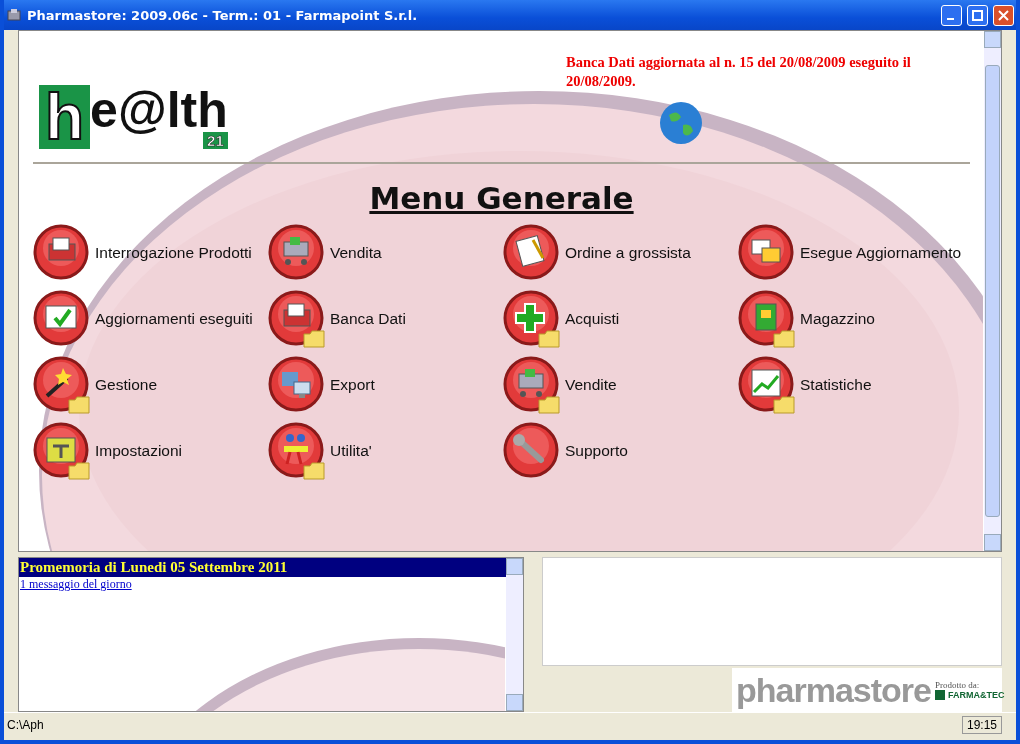 The width and height of the screenshot is (1020, 744). What do you see at coordinates (620, 385) in the screenshot?
I see `menu-item: Vendite` at bounding box center [620, 385].